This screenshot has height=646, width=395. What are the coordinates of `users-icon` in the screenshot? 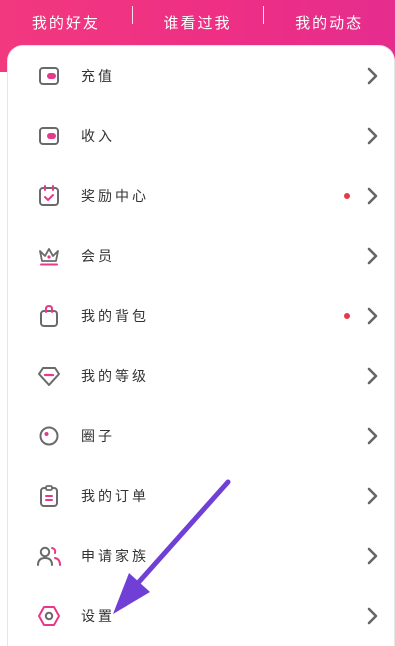 It's located at (49, 556).